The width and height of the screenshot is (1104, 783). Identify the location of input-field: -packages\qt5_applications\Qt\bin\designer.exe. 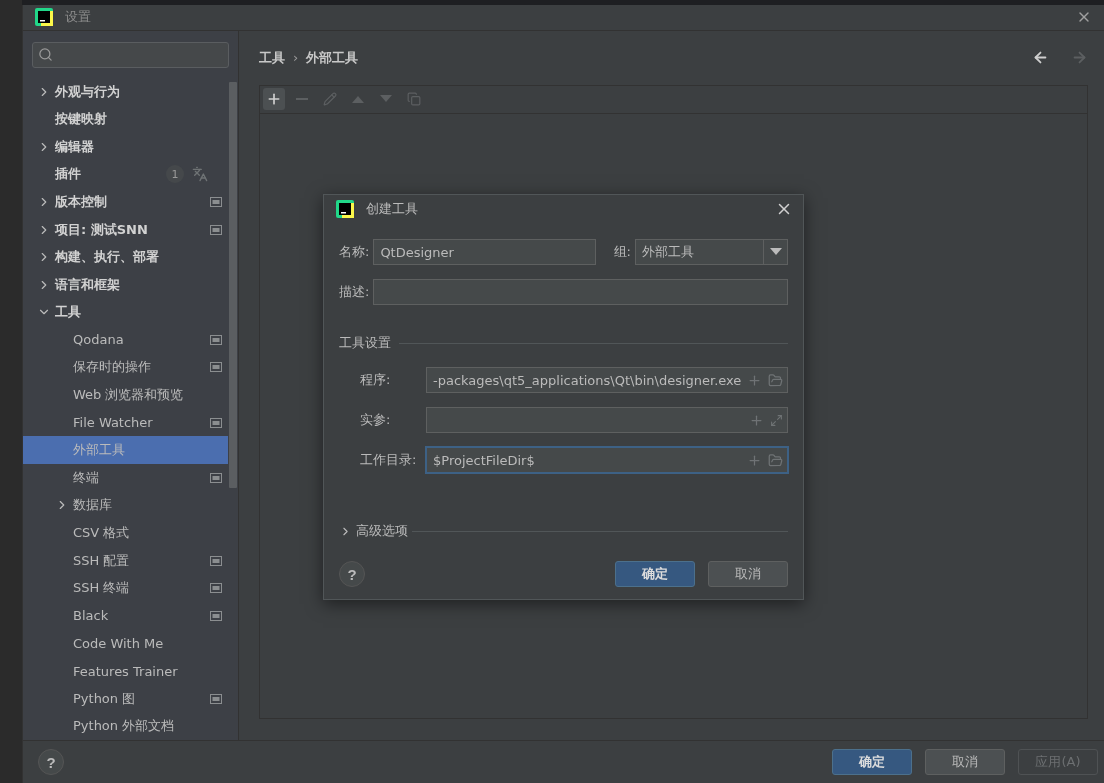
(607, 380).